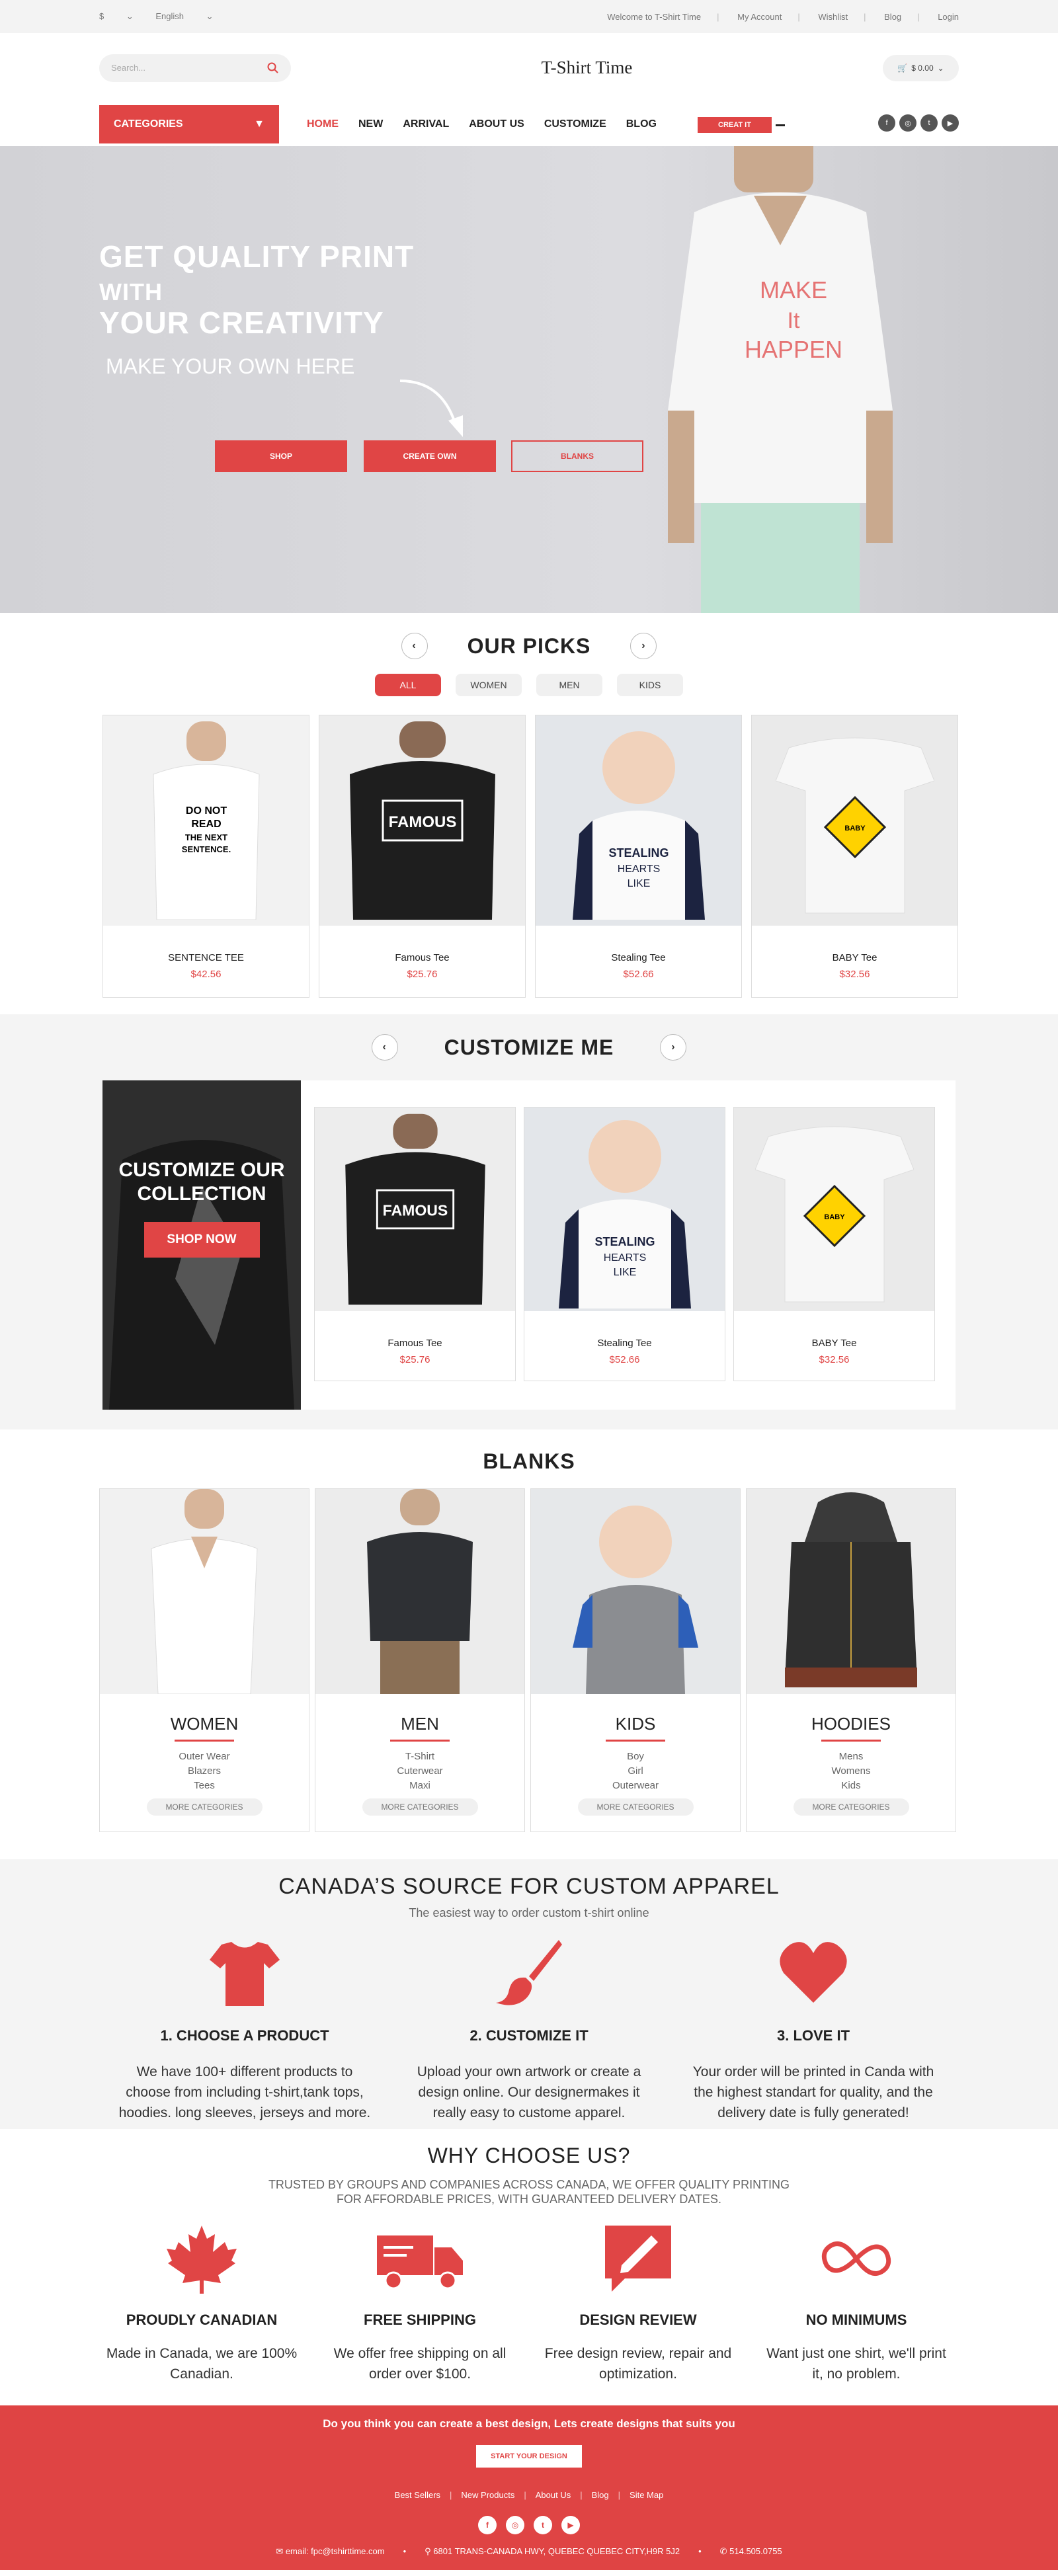  What do you see at coordinates (489, 685) in the screenshot?
I see `filter-women: WOMEN` at bounding box center [489, 685].